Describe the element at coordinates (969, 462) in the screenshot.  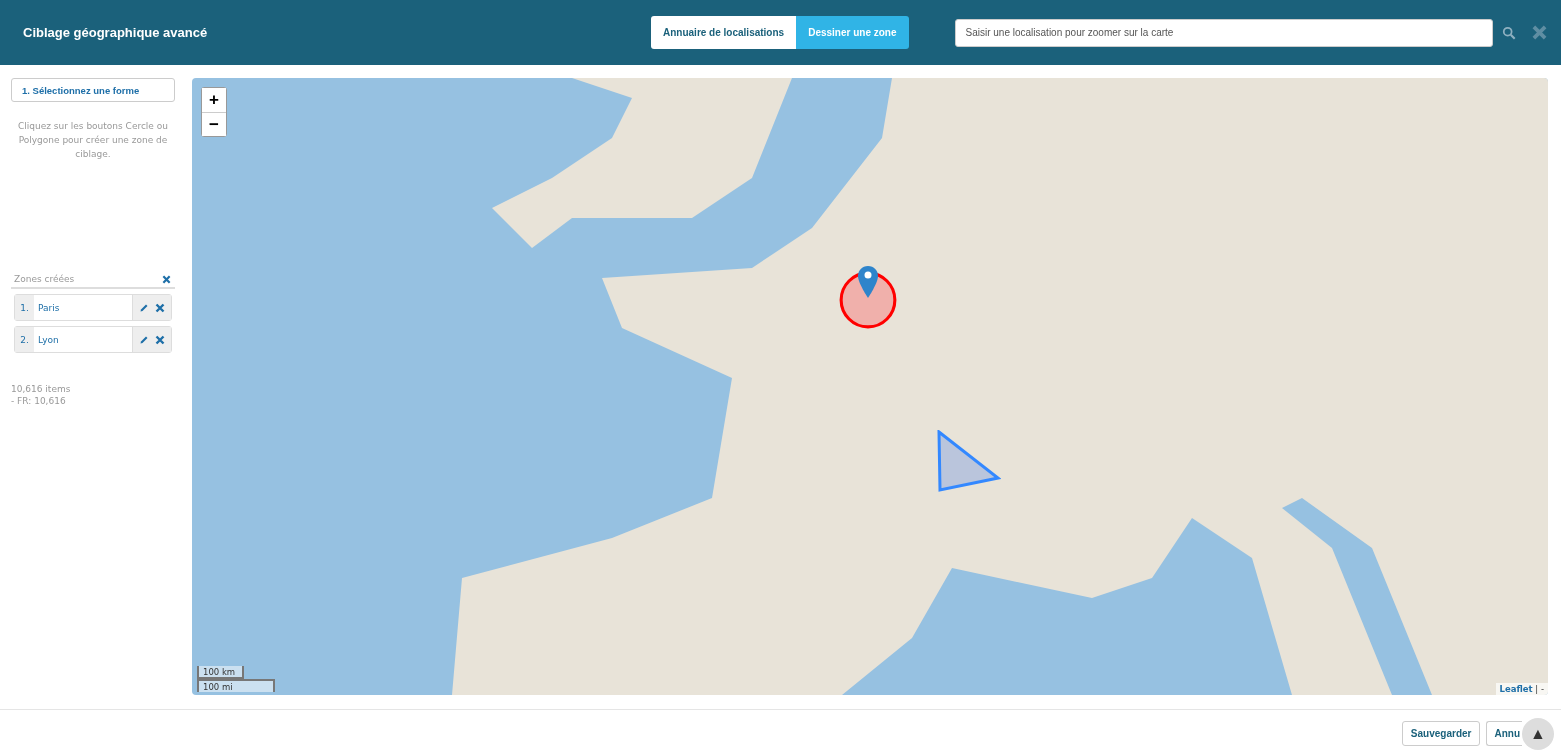
I see `polygon-zone` at that location.